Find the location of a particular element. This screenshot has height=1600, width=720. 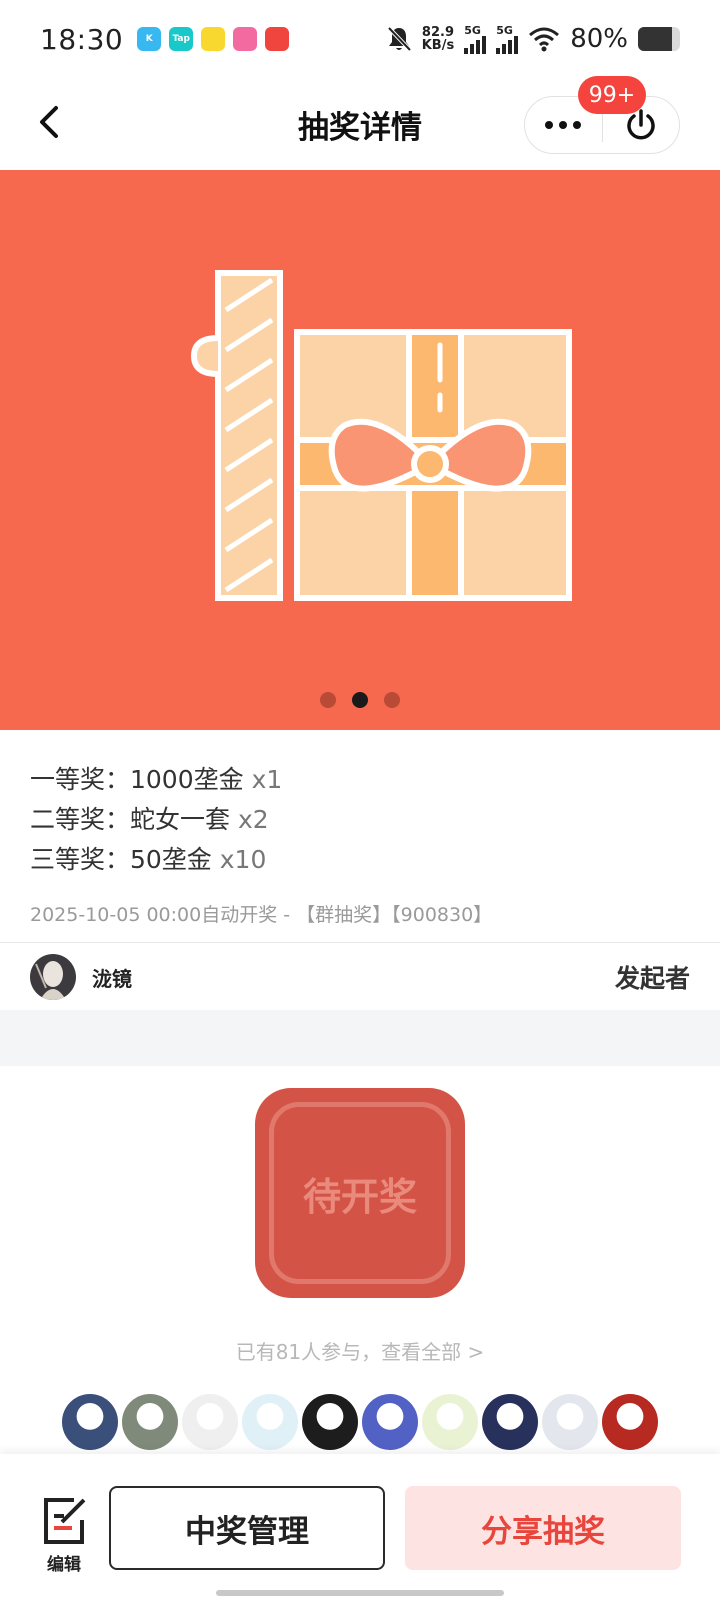

edit-label: 编辑 is located at coordinates (64, 1565).